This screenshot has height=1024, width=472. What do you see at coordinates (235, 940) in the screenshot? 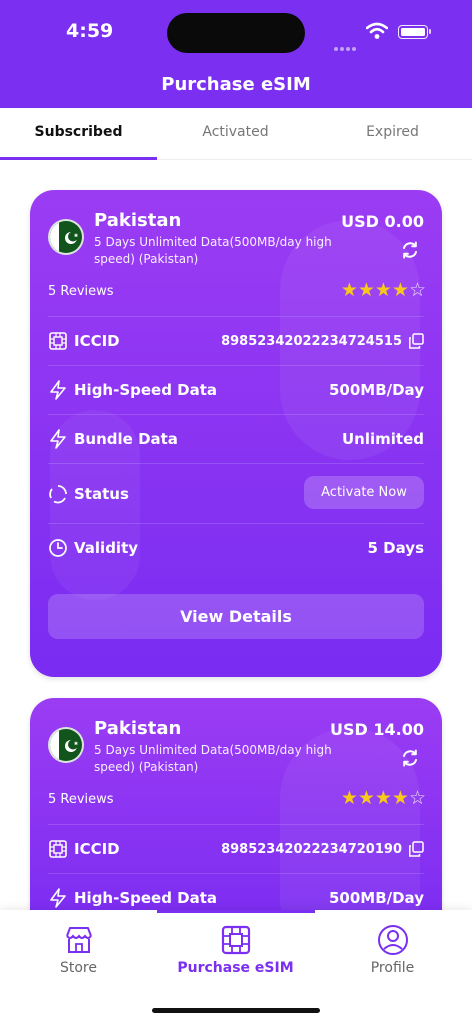
I see `sim-card-icon` at bounding box center [235, 940].